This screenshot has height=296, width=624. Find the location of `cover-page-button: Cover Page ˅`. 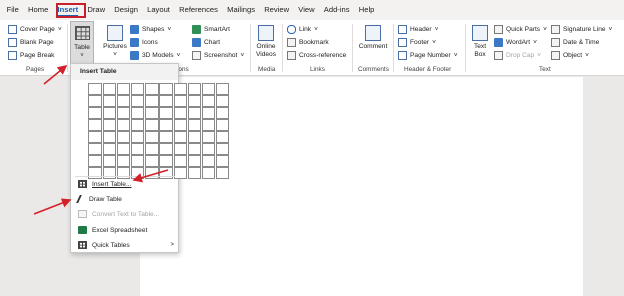

cover-page-button: Cover Page ˅ is located at coordinates (35, 29).